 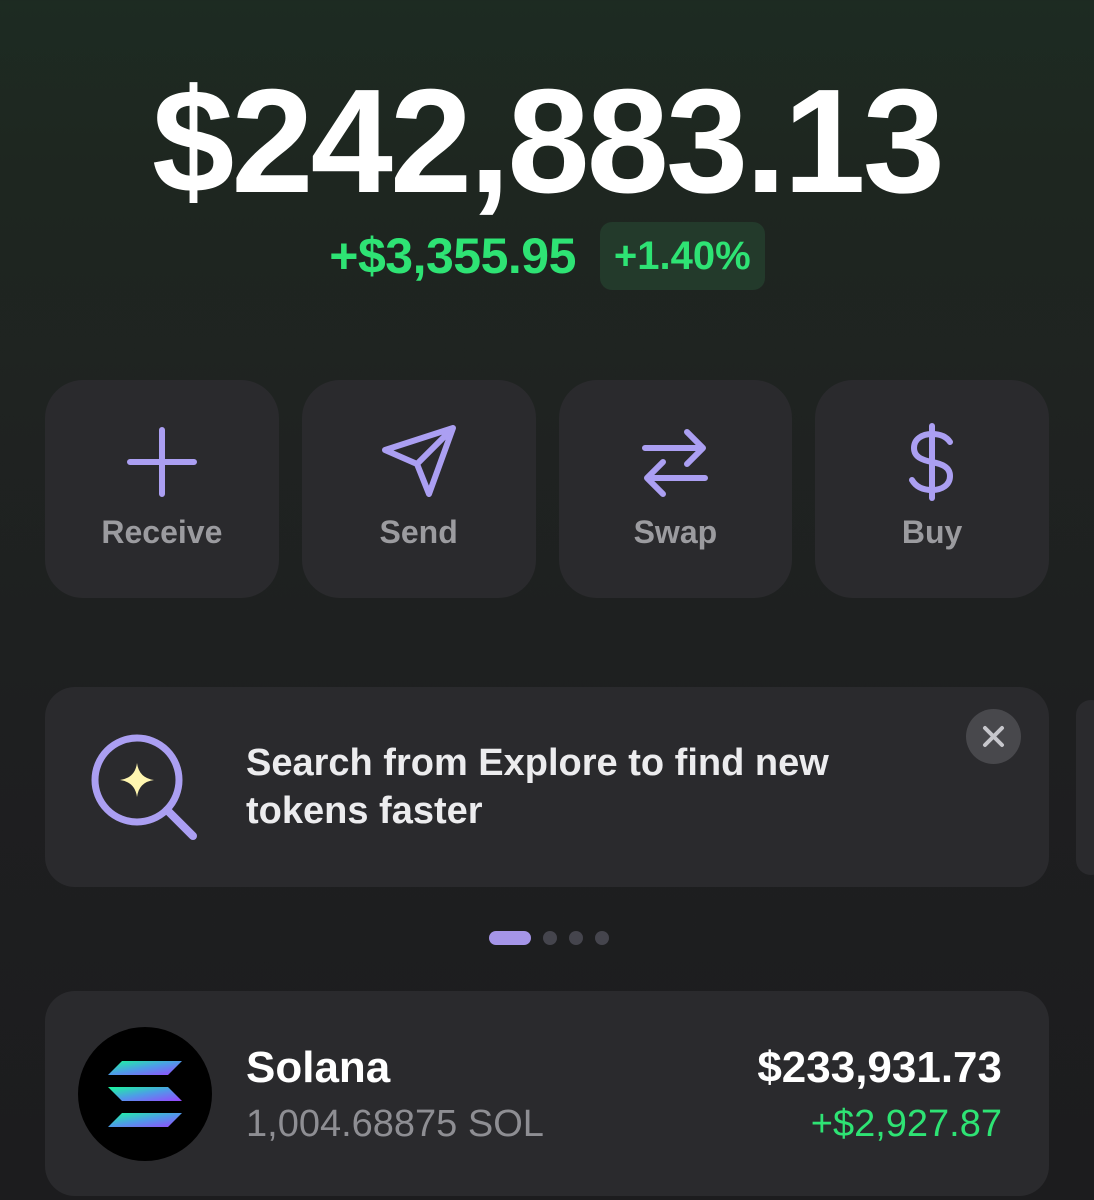 I want to click on change-amount: +$3,355.95, so click(x=452, y=256).